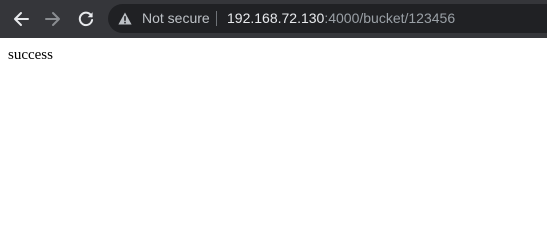 The height and width of the screenshot is (240, 547). I want to click on address-divider, so click(216, 18).